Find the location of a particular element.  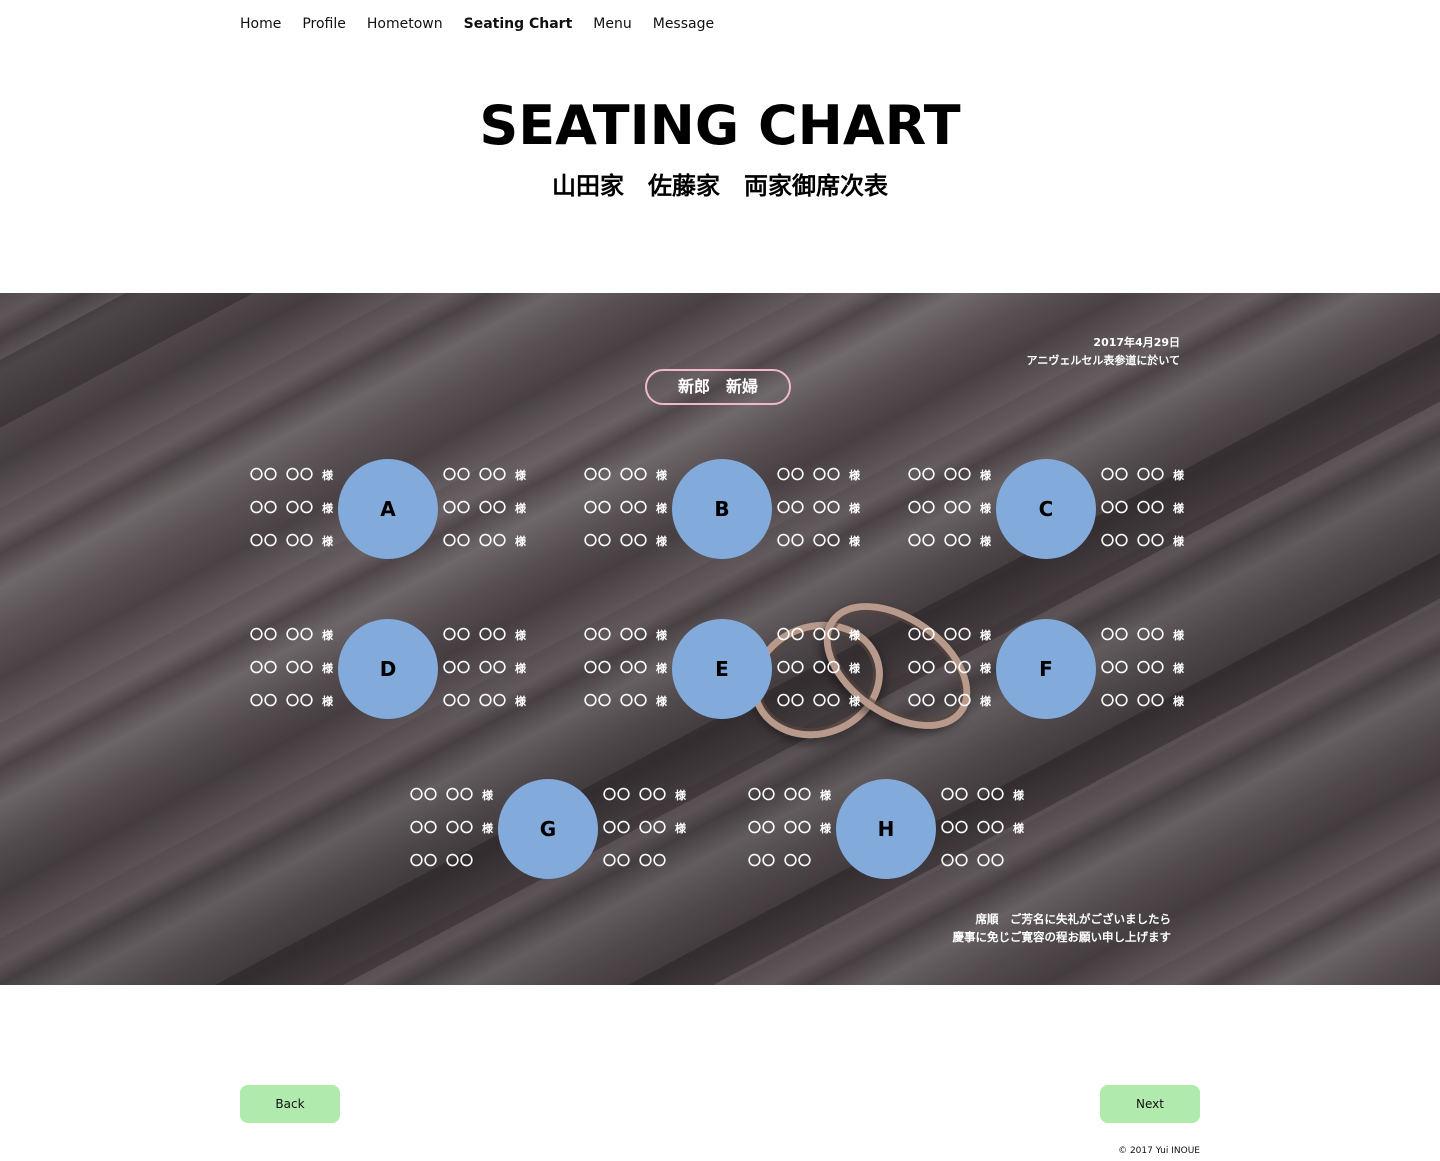

table-g: G is located at coordinates (548, 829).